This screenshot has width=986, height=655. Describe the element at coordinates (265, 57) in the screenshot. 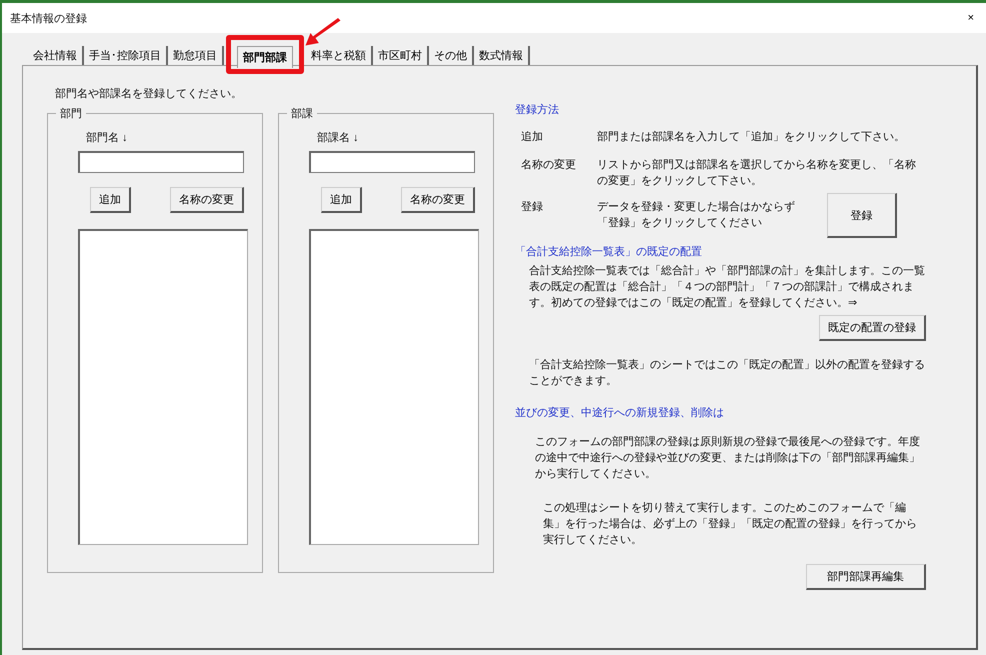

I see `tab: 部門部課` at that location.